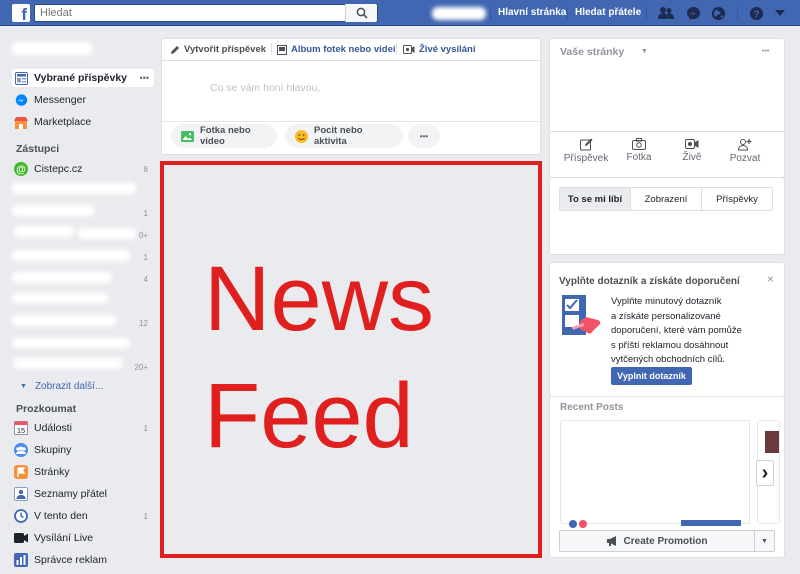  What do you see at coordinates (21, 472) in the screenshot?
I see `flag-icon` at bounding box center [21, 472].